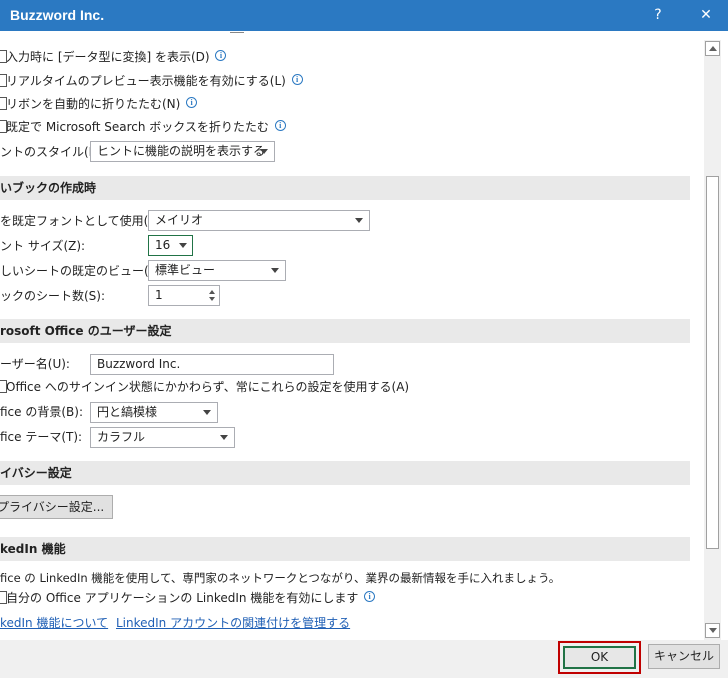 Image resolution: width=728 pixels, height=678 pixels. Describe the element at coordinates (93, 104) in the screenshot. I see `label-collapse-ribbon: リボンを自動的に折りたたむ(N)` at that location.